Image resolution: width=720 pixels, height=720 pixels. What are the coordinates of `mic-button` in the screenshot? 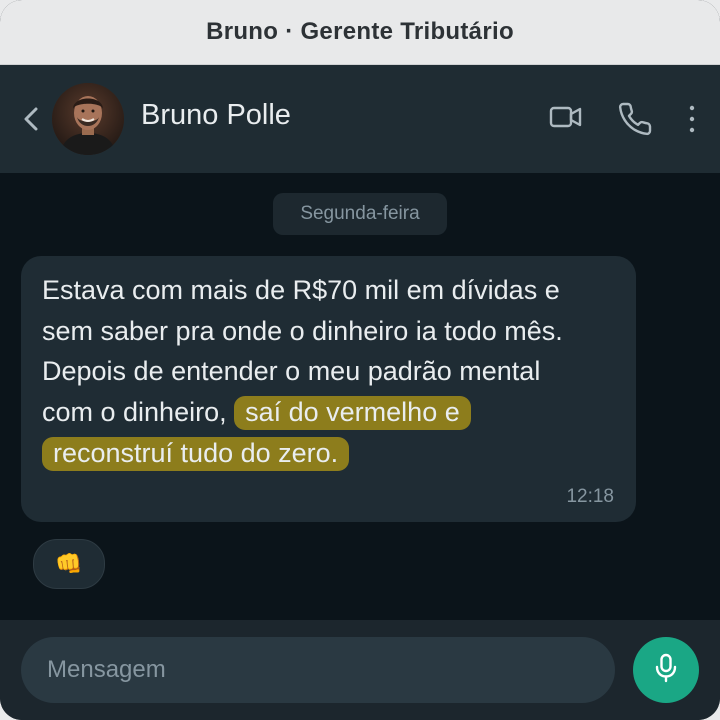 It's located at (666, 670).